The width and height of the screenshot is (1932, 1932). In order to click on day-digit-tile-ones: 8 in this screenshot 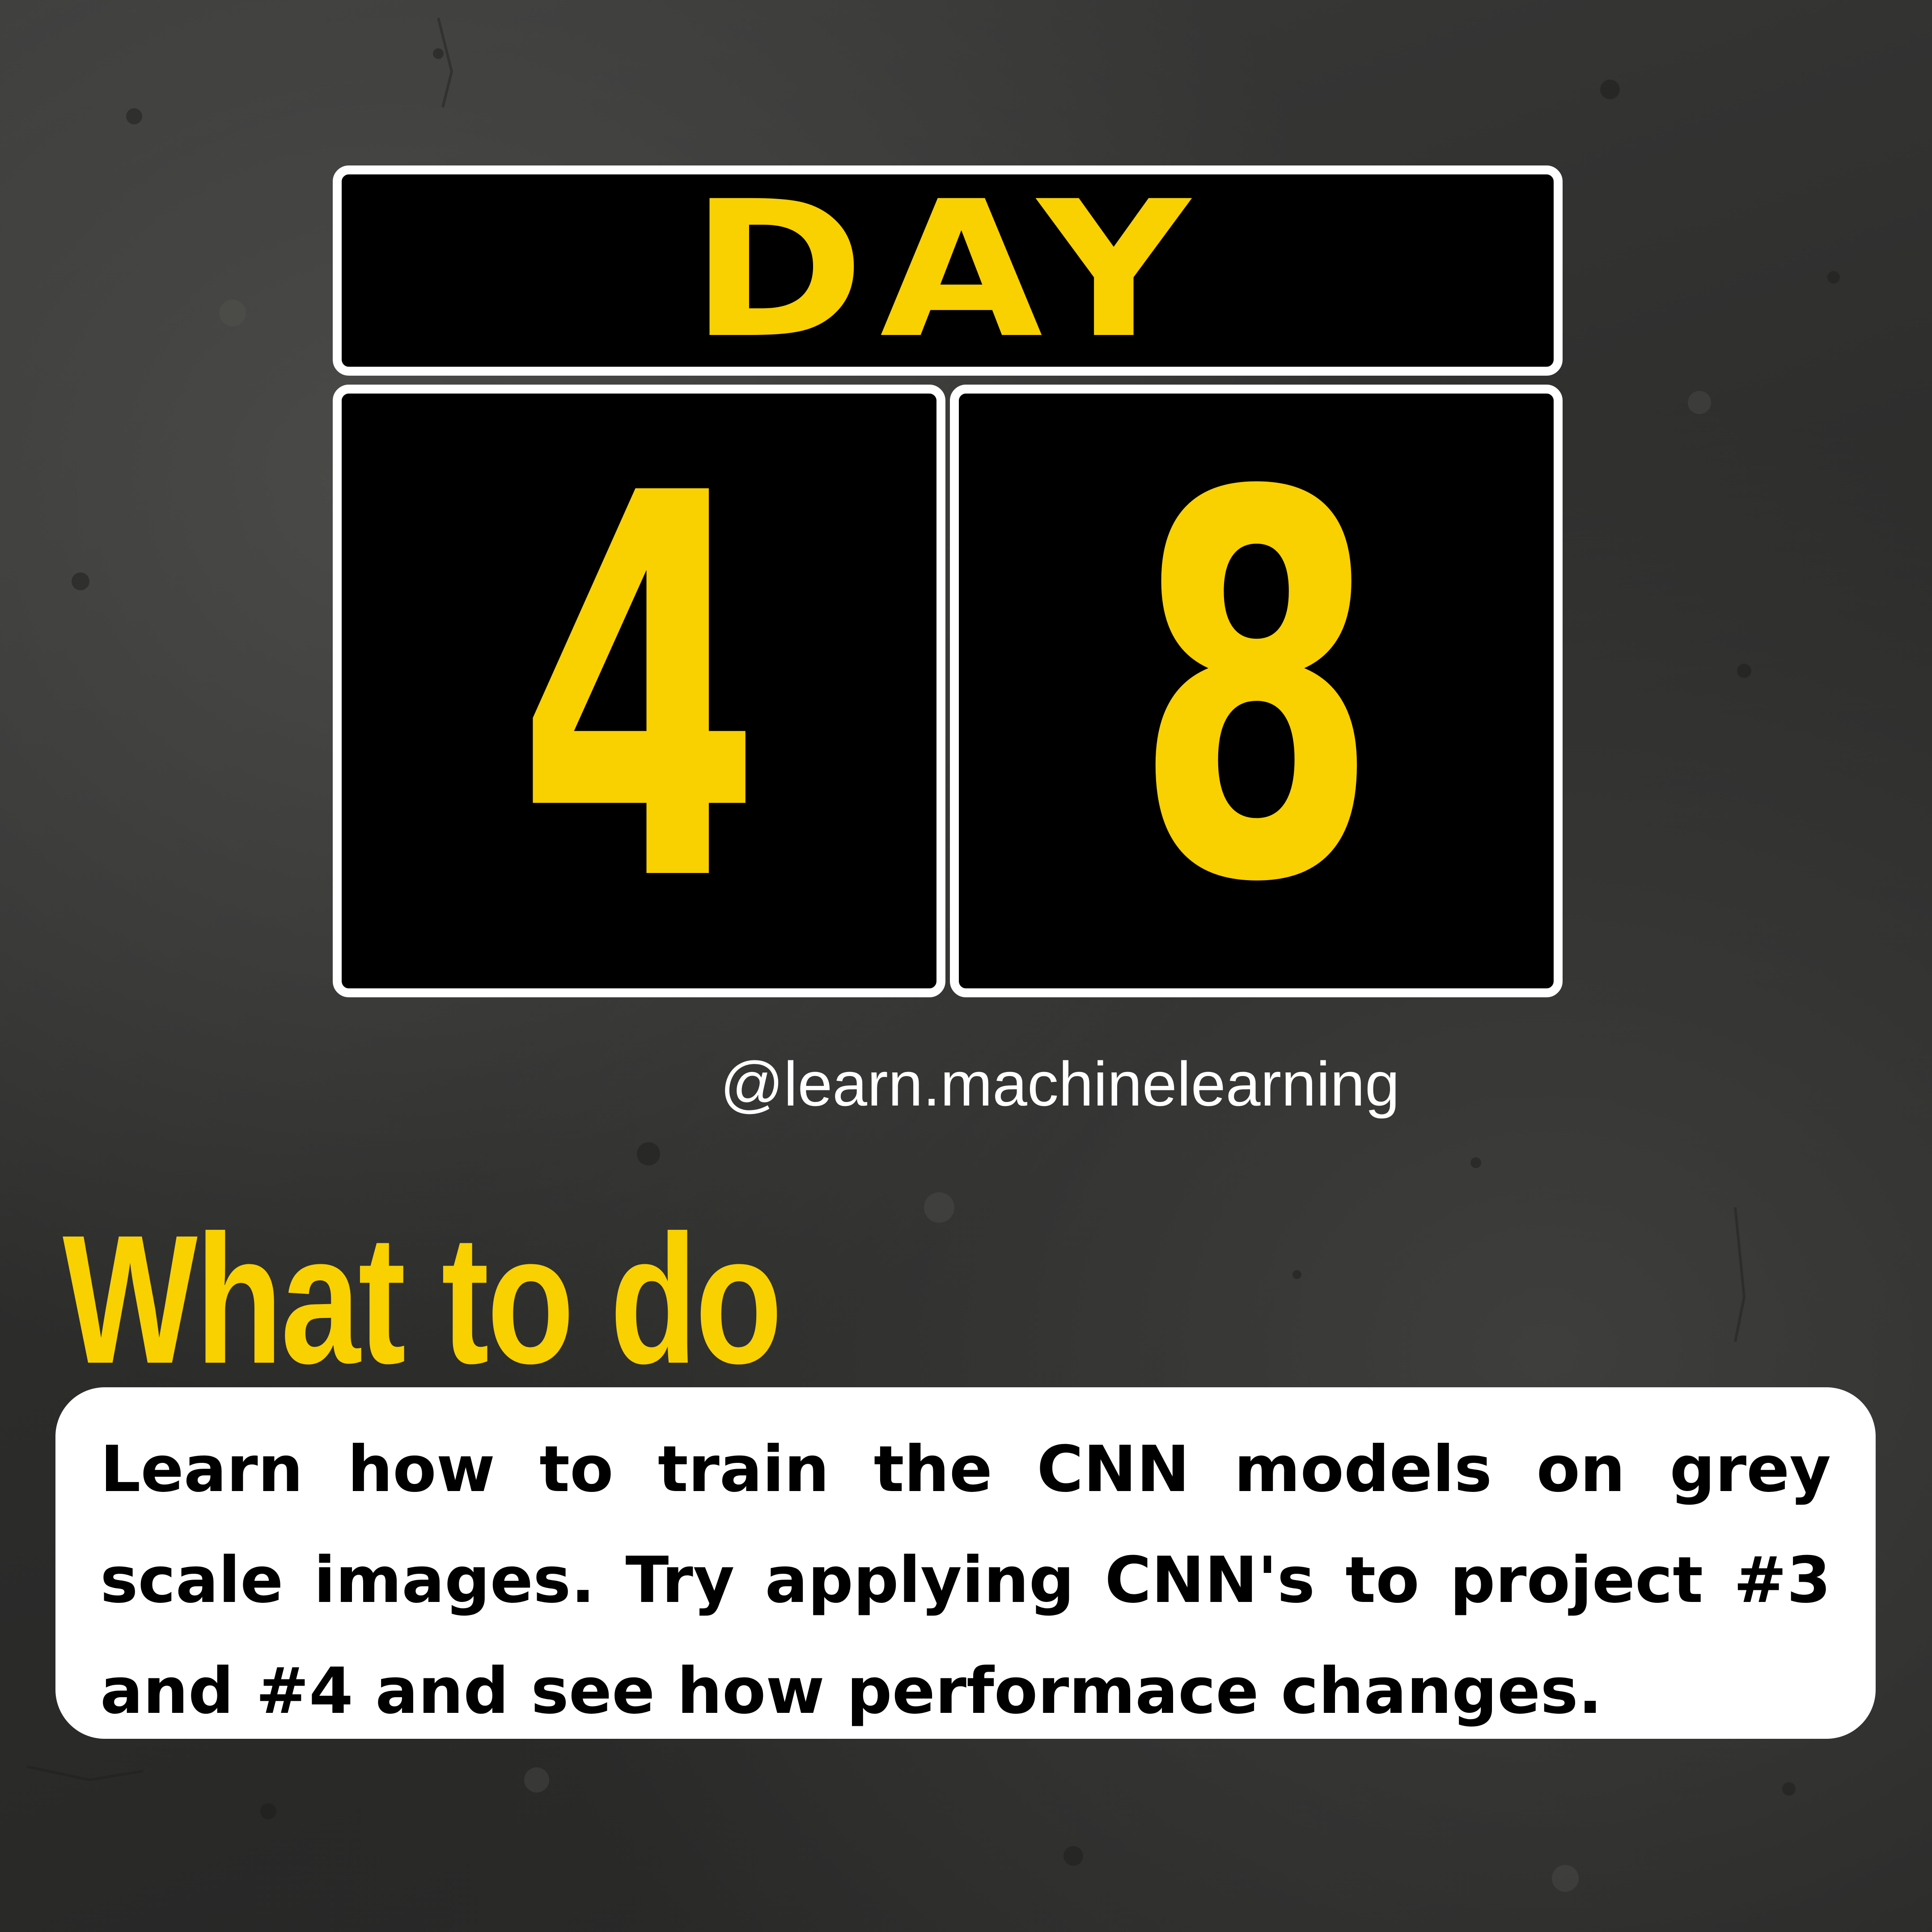, I will do `click(1256, 691)`.